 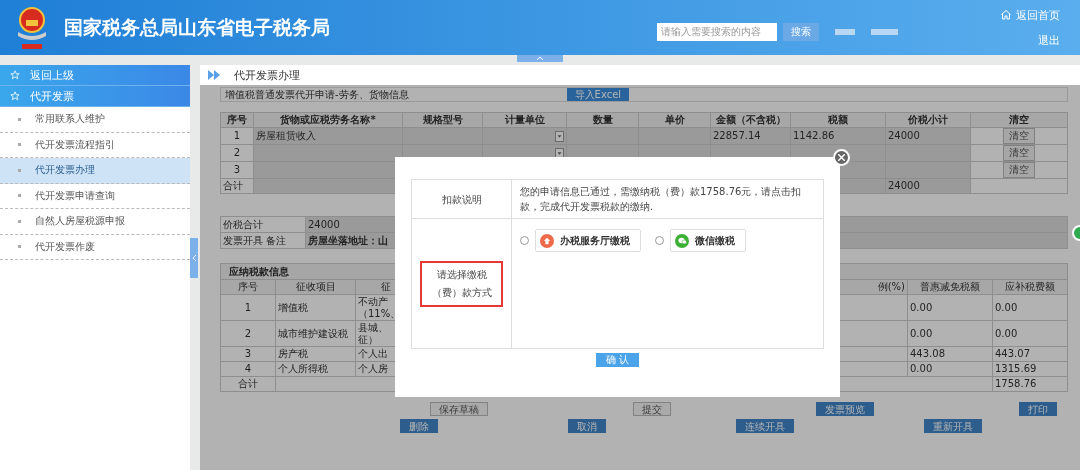 What do you see at coordinates (841, 157) in the screenshot?
I see `close-icon` at bounding box center [841, 157].